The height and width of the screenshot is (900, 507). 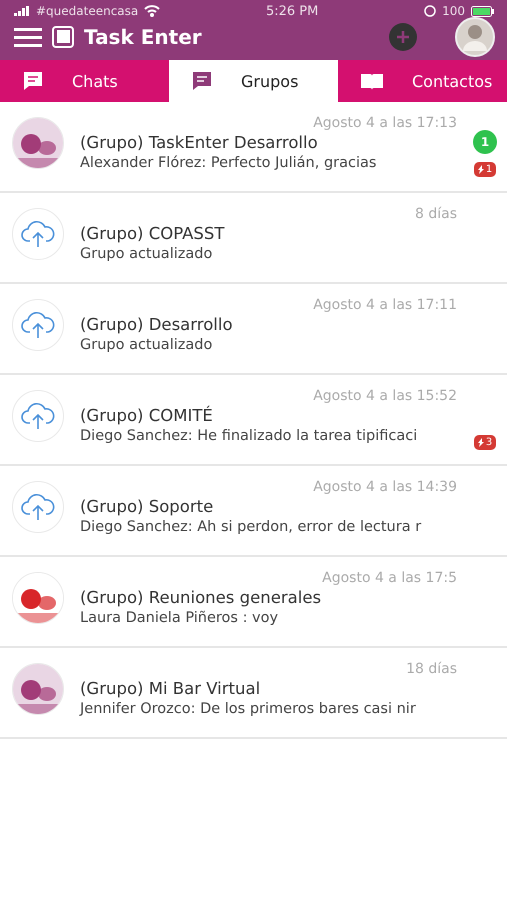 What do you see at coordinates (171, 688) in the screenshot?
I see `group-name: (Grupo) Mi Bar Virtual` at bounding box center [171, 688].